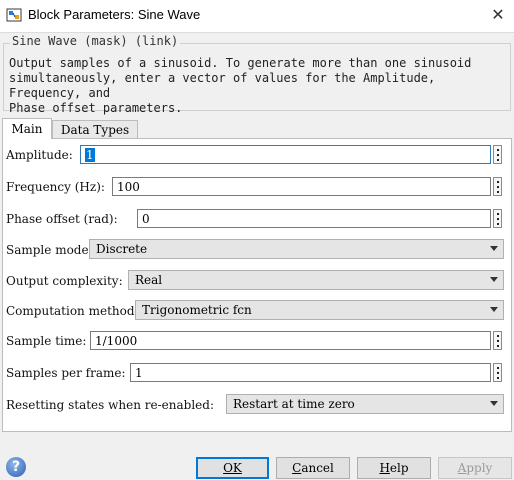 This screenshot has width=514, height=480. What do you see at coordinates (95, 41) in the screenshot?
I see `group-label: Sine Wave (mask) (link)` at bounding box center [95, 41].